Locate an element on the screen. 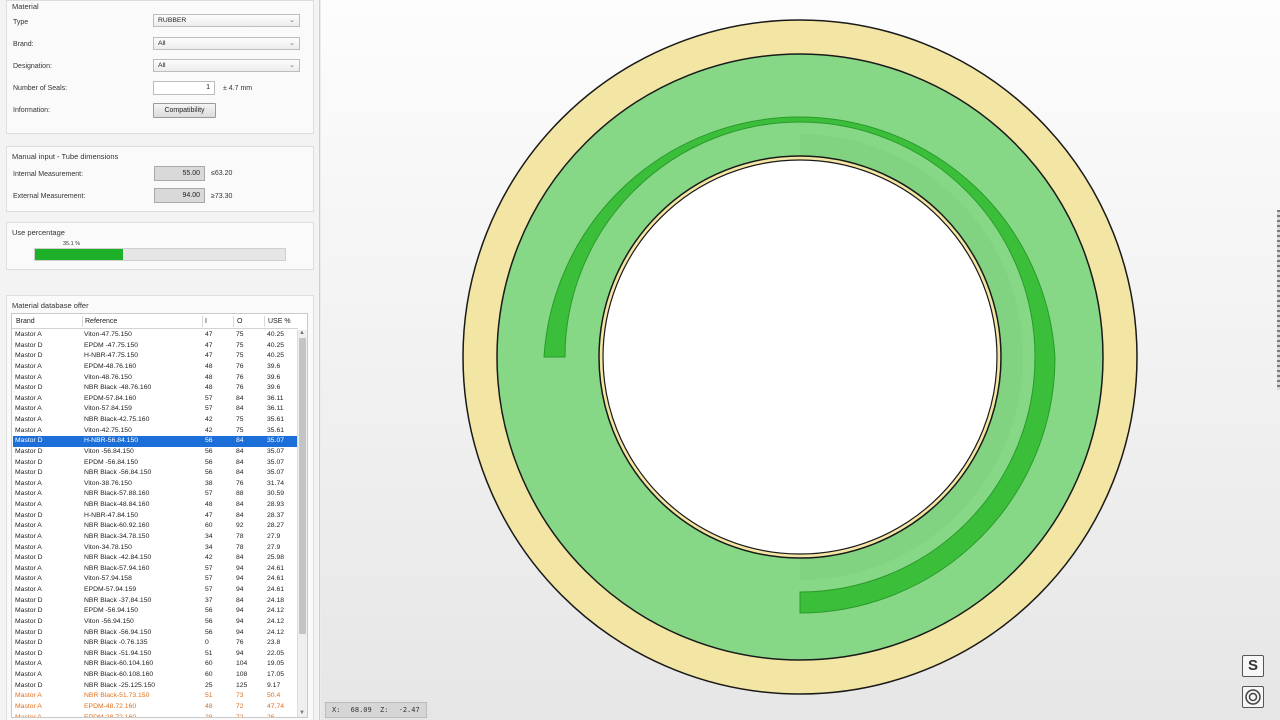  cell-reference: NBR Black -25.125.150 is located at coordinates (120, 685).